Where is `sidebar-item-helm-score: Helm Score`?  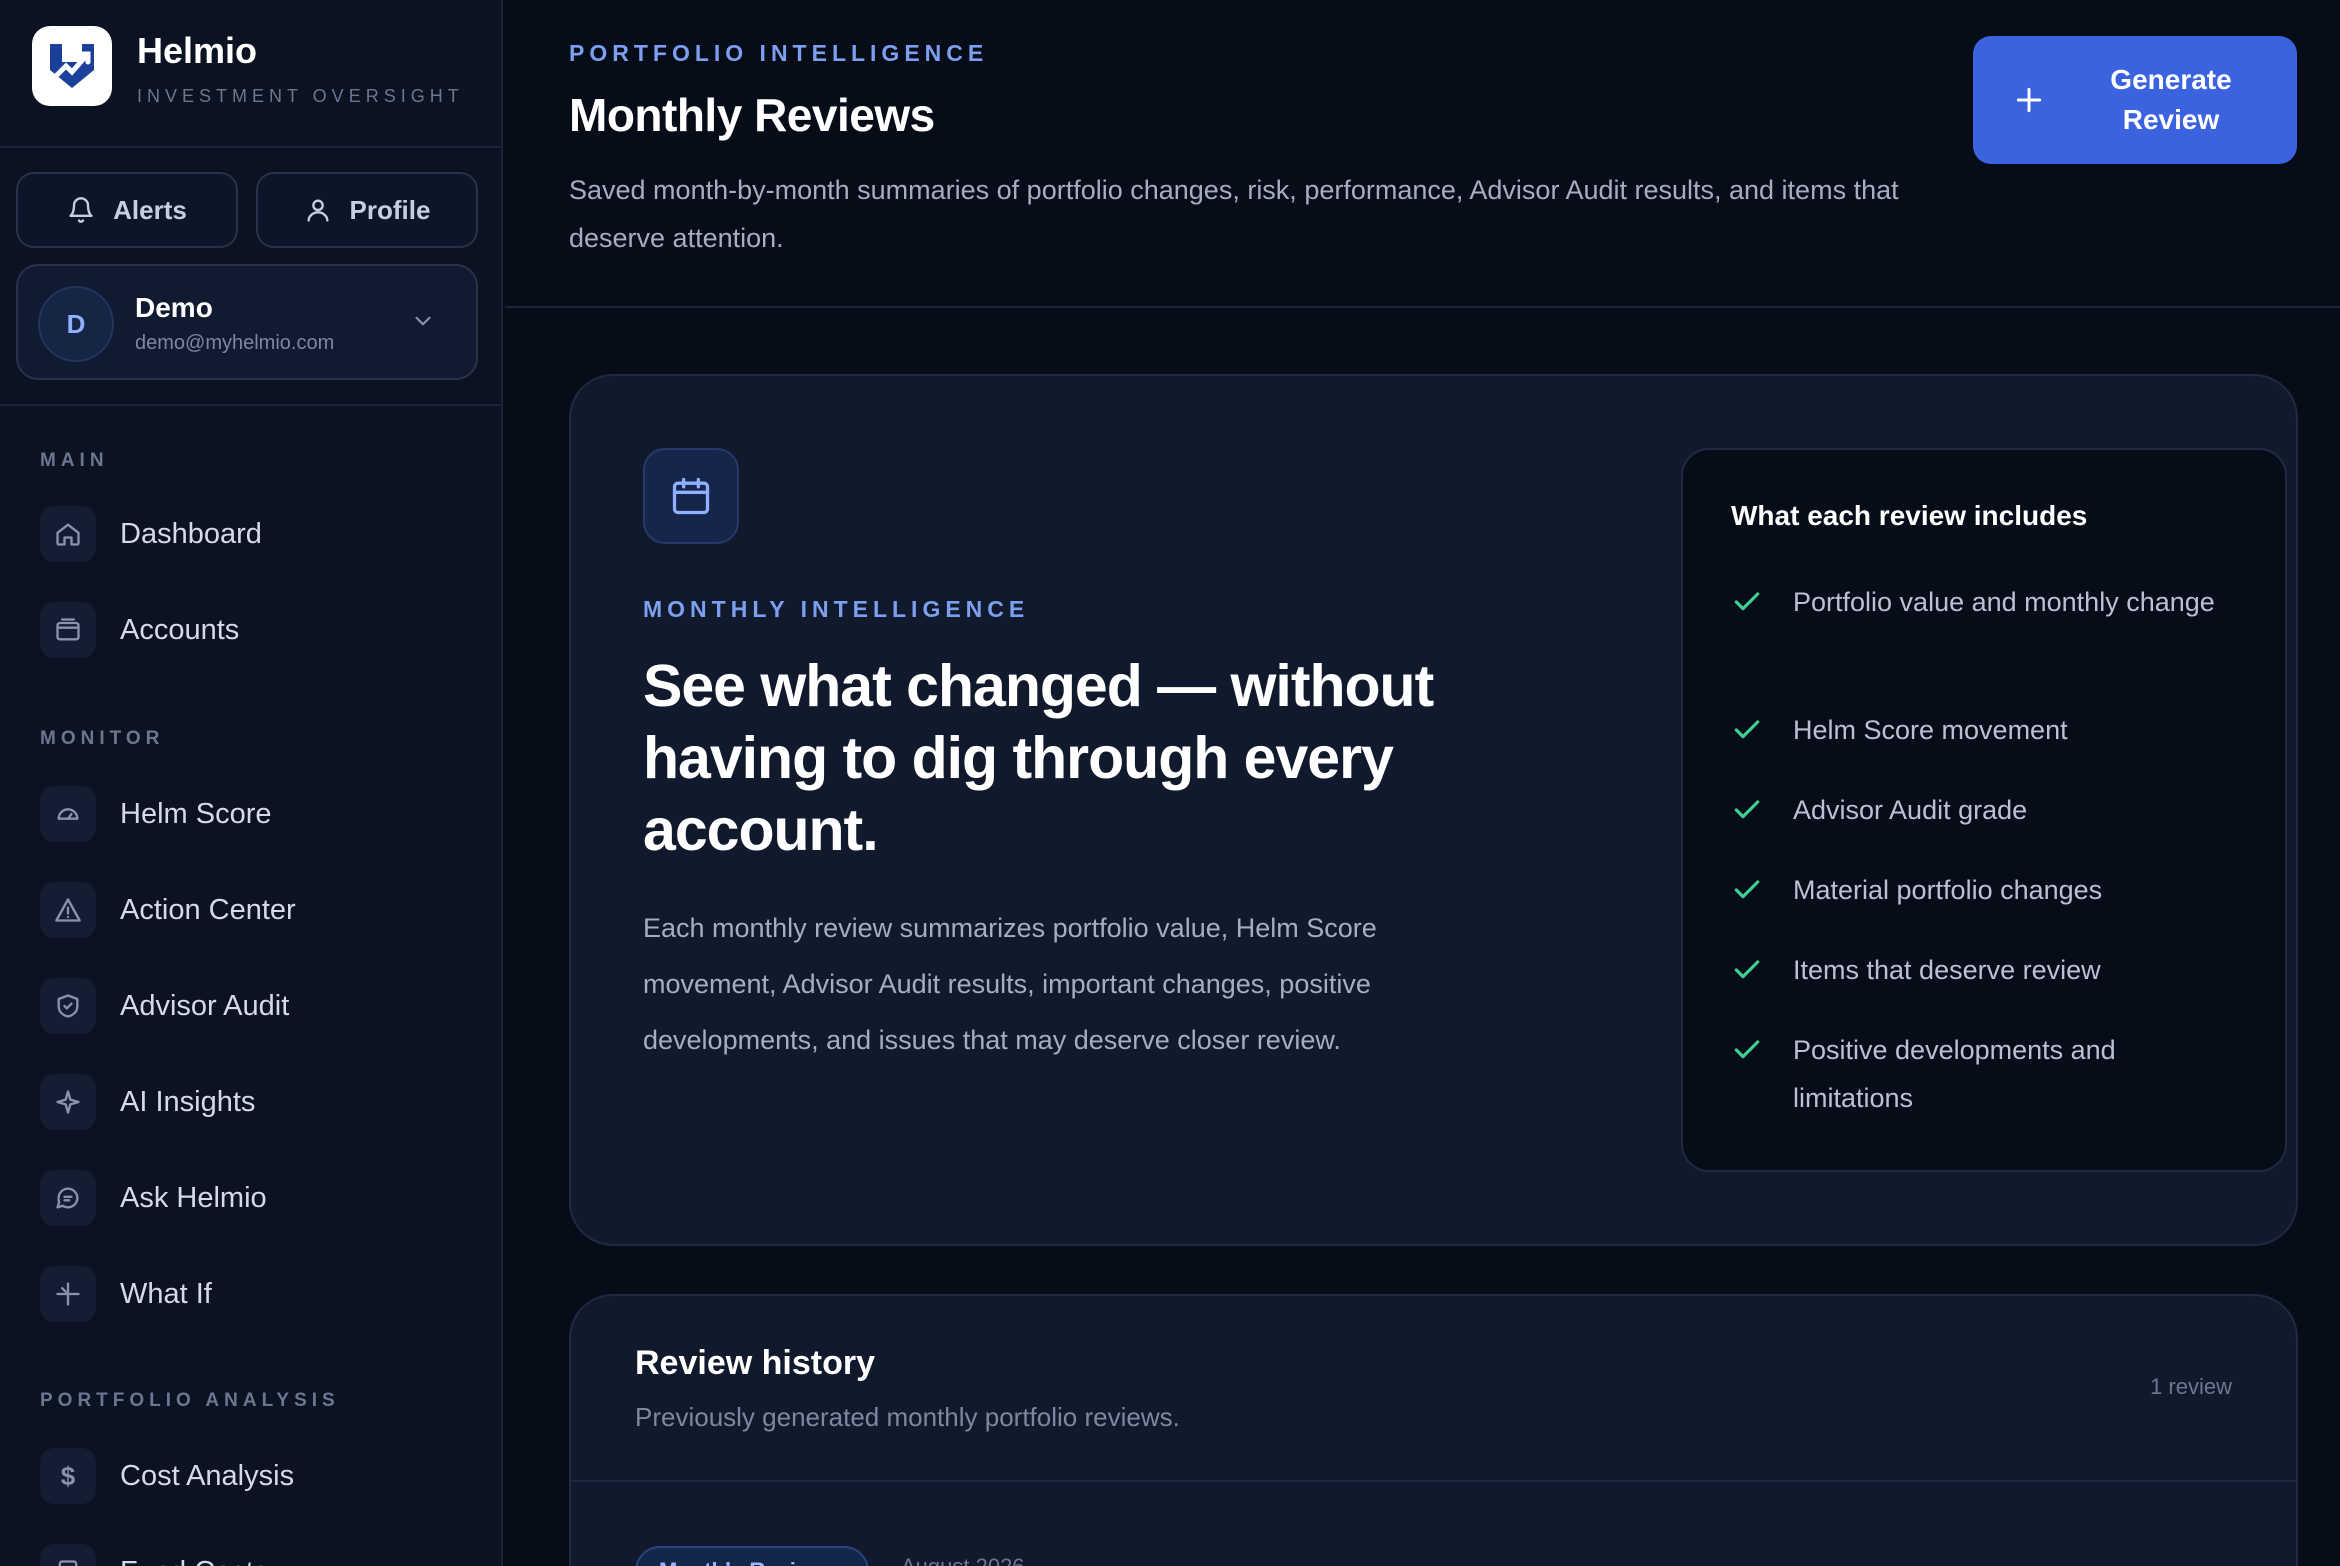 sidebar-item-helm-score: Helm Score is located at coordinates (260, 817).